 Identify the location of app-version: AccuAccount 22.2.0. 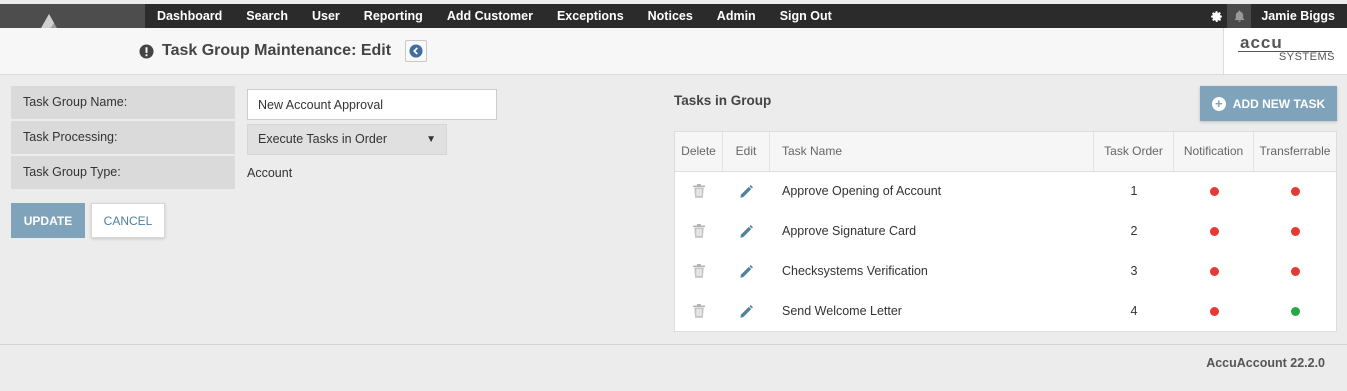
(1265, 363).